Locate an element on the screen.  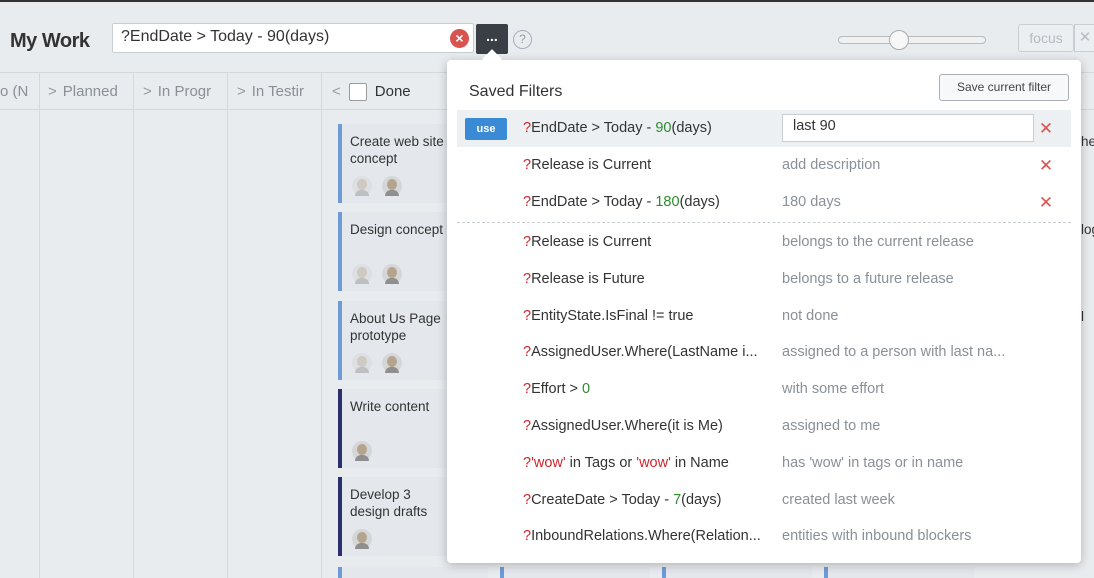
zoom-slider is located at coordinates (912, 40).